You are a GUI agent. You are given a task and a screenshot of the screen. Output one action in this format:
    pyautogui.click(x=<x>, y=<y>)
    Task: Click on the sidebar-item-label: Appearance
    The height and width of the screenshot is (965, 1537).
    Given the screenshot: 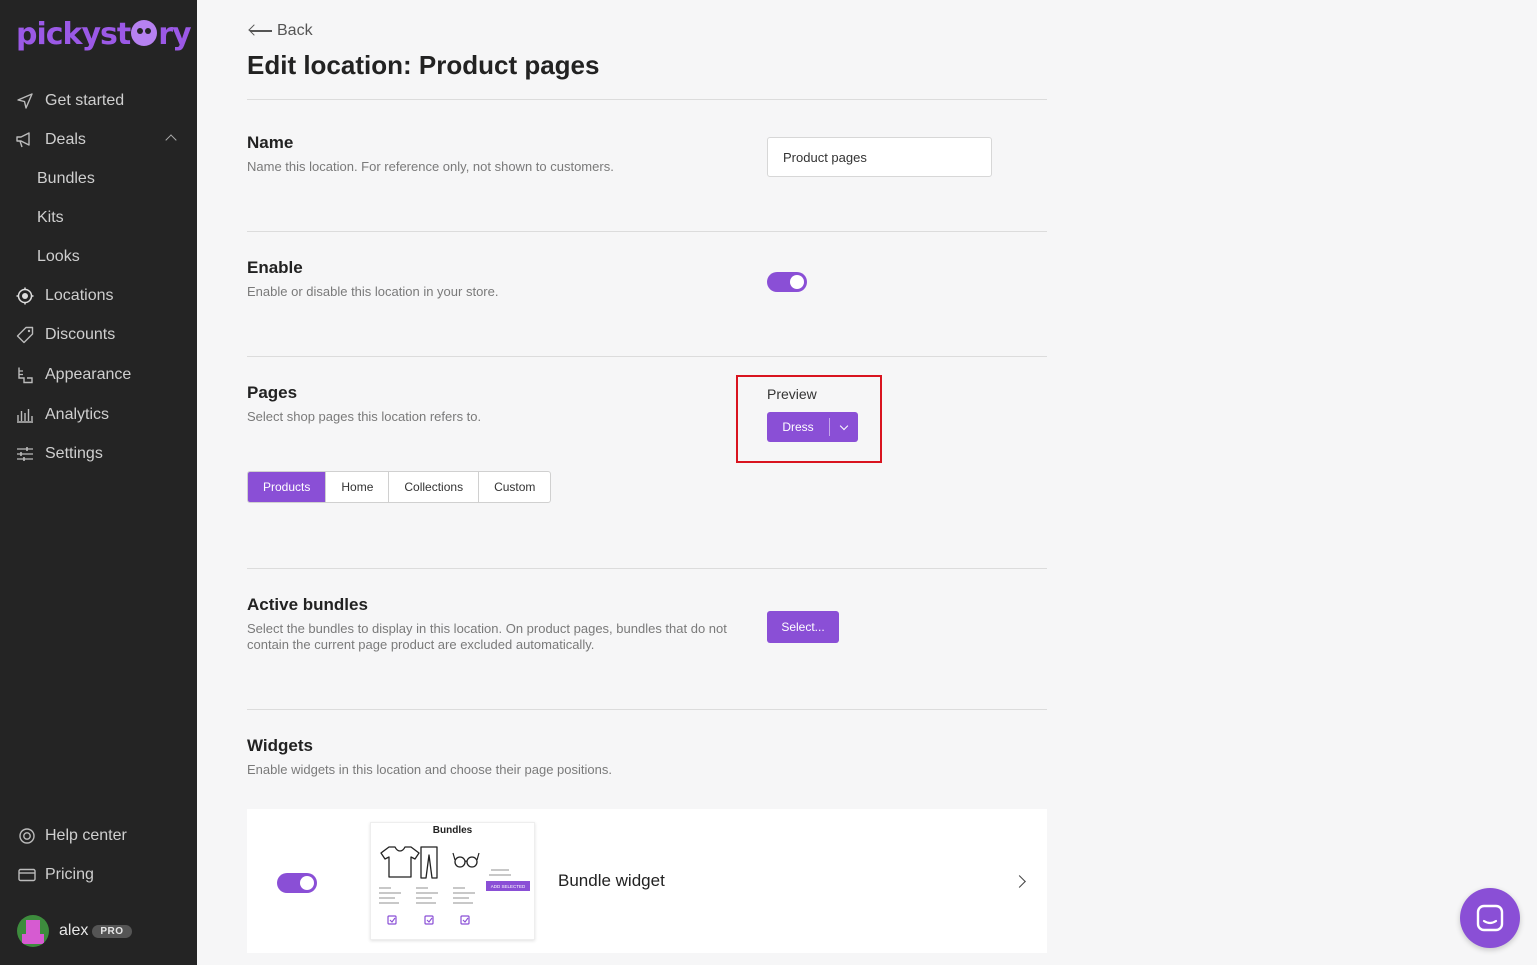 What is the action you would take?
    pyautogui.click(x=88, y=374)
    